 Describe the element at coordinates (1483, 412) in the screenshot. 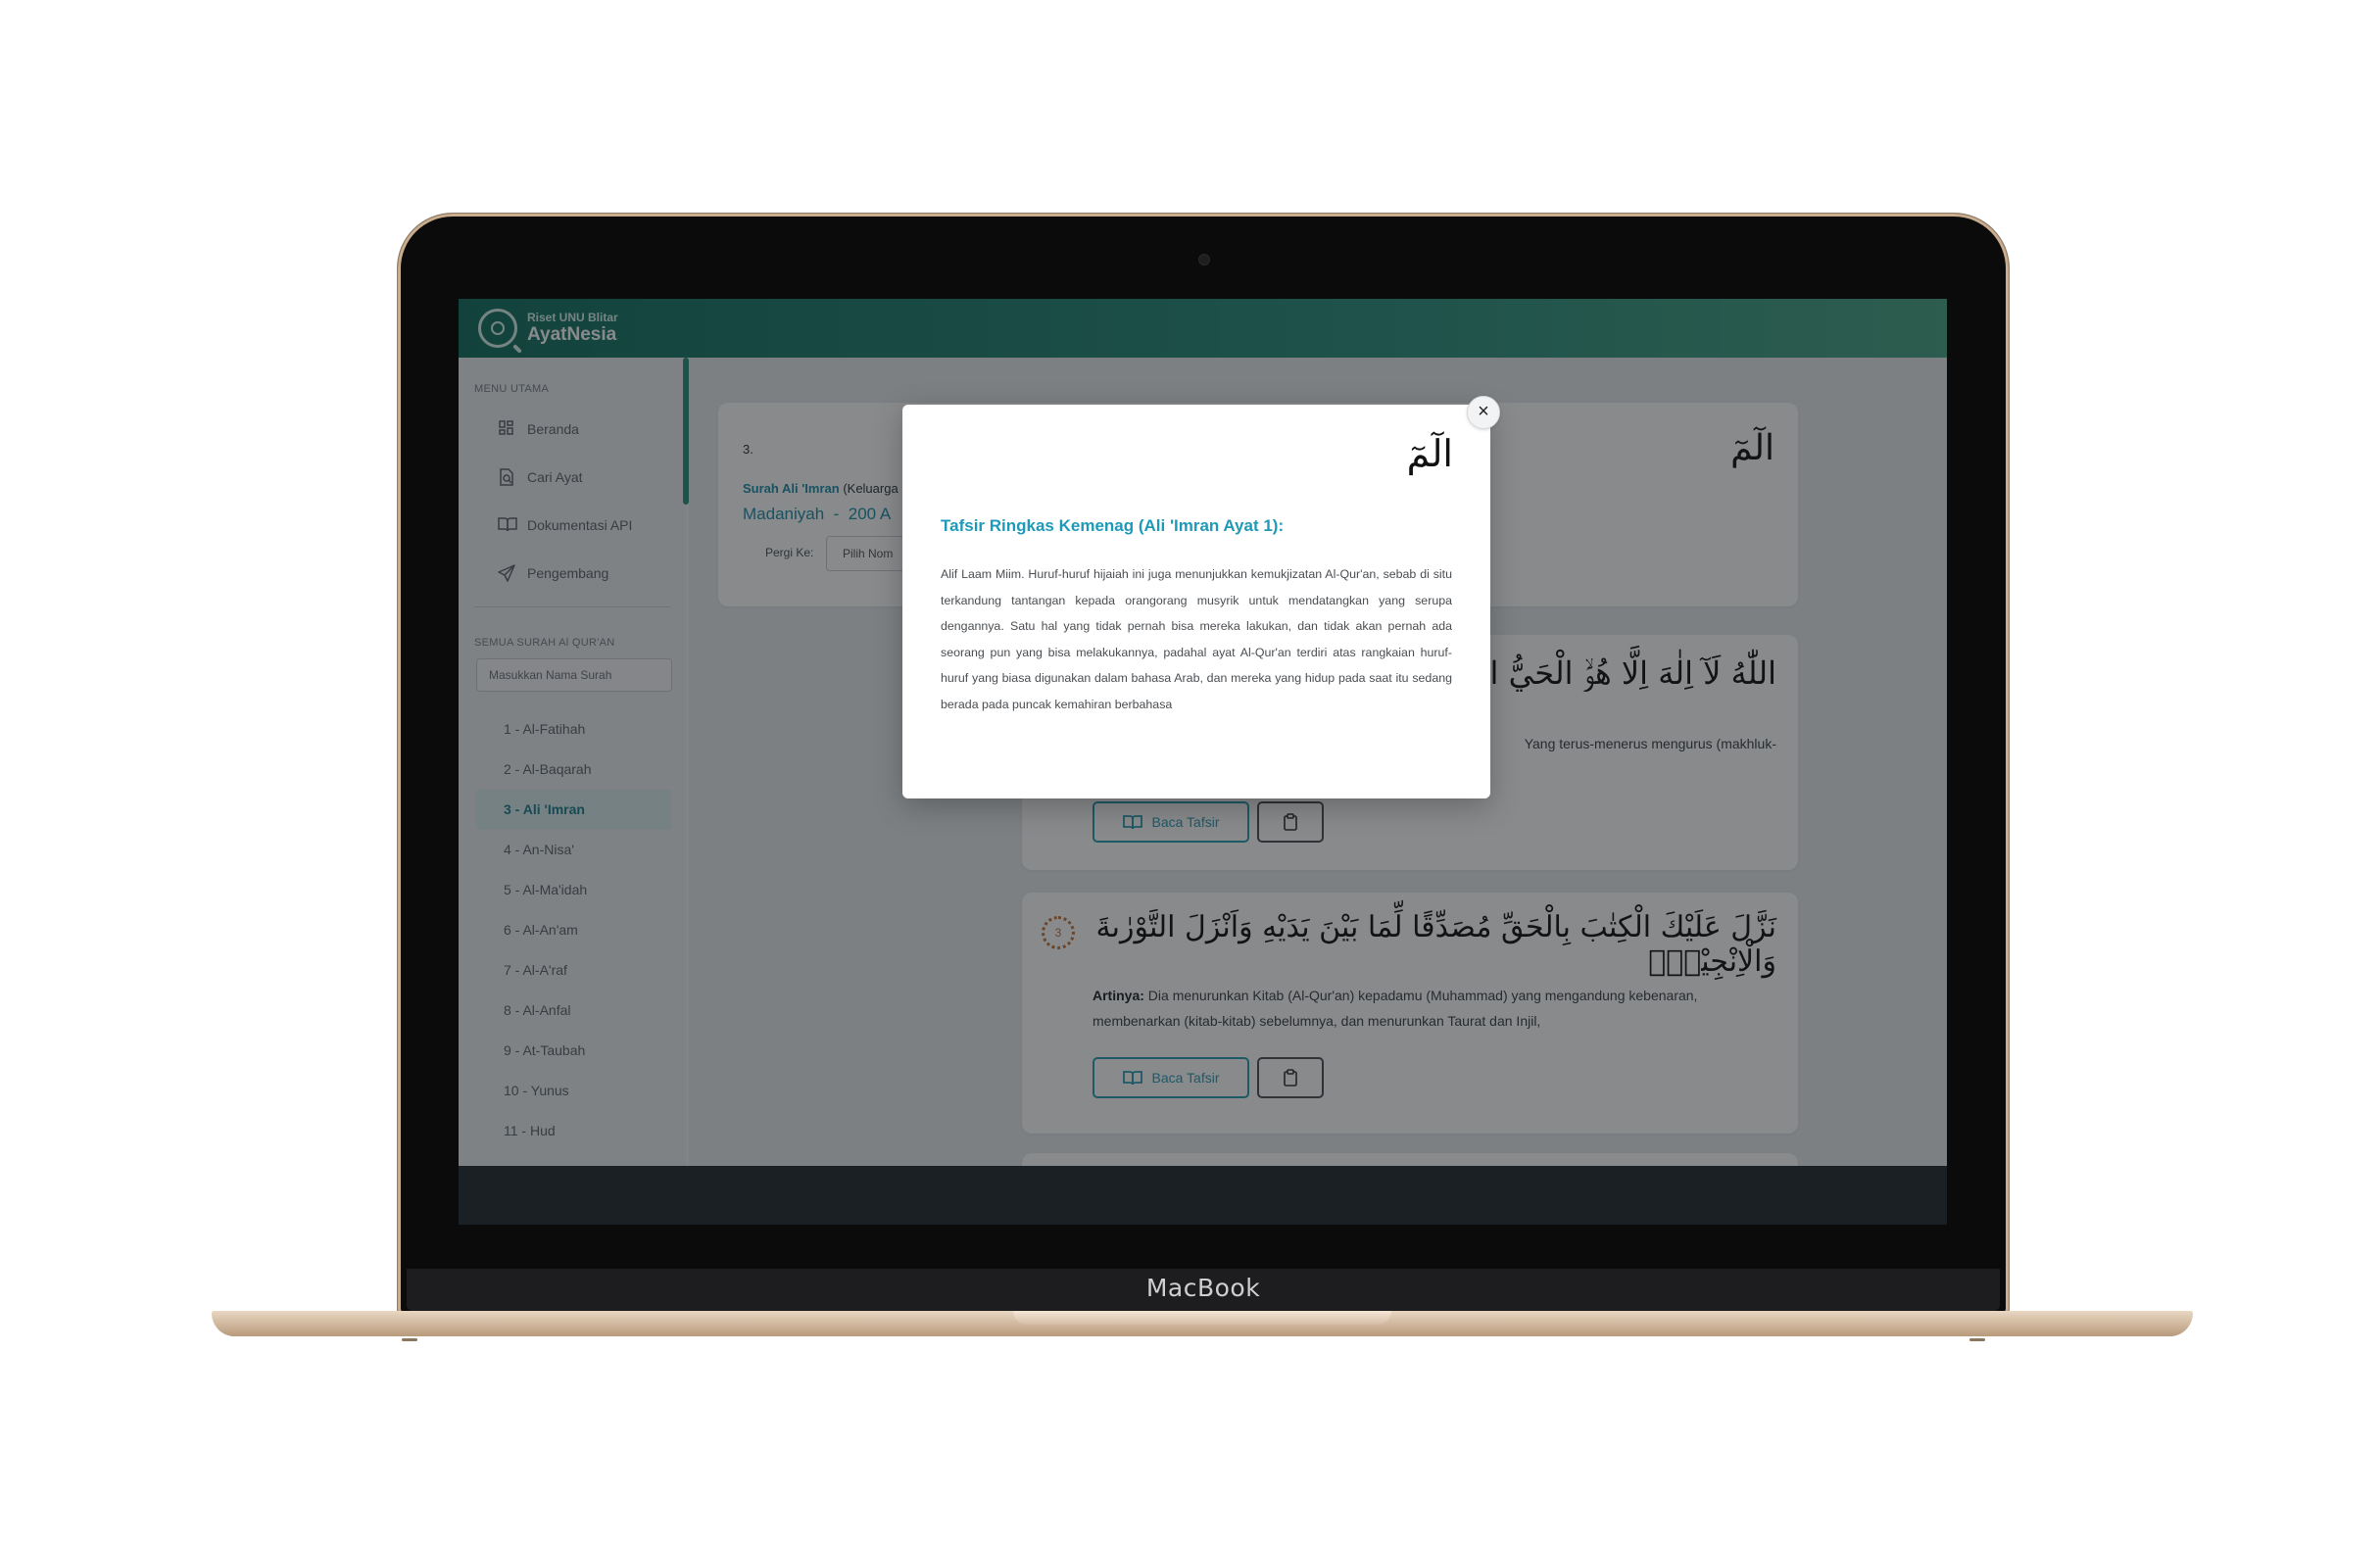

I see `close-button: ×` at that location.